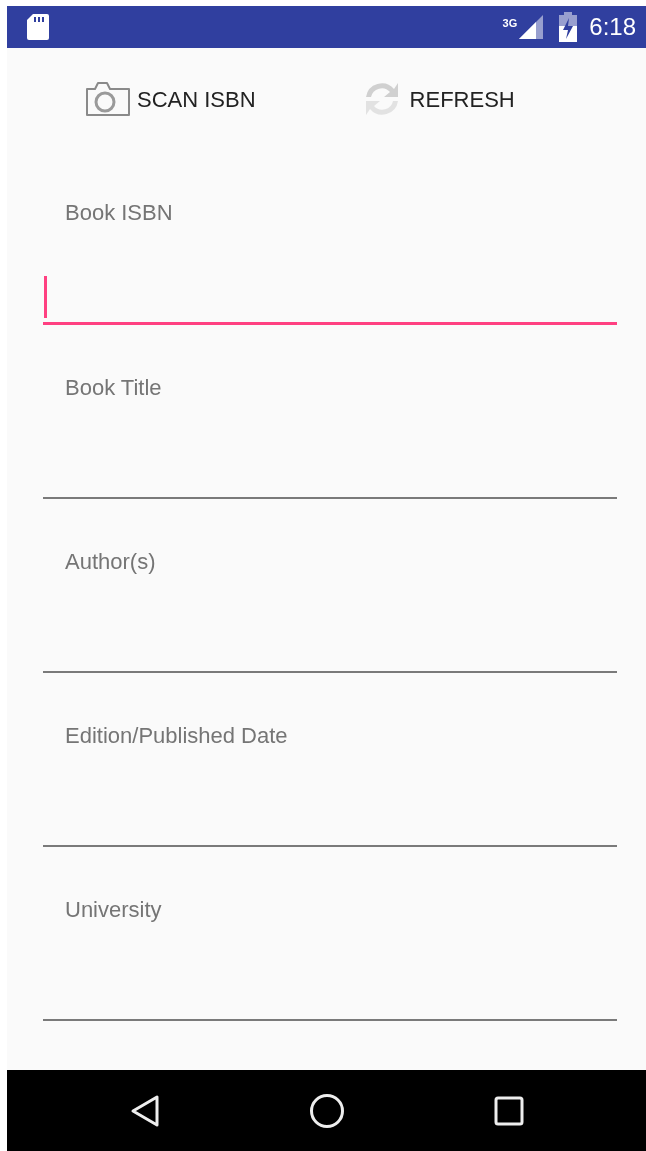 The image size is (646, 1151). Describe the element at coordinates (108, 99) in the screenshot. I see `camera-icon` at that location.